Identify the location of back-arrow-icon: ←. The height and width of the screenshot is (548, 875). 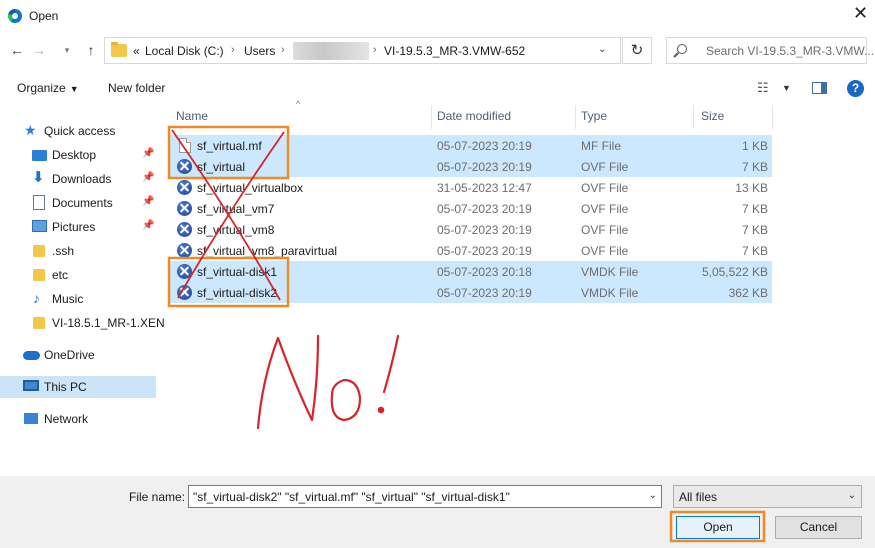
(17, 50).